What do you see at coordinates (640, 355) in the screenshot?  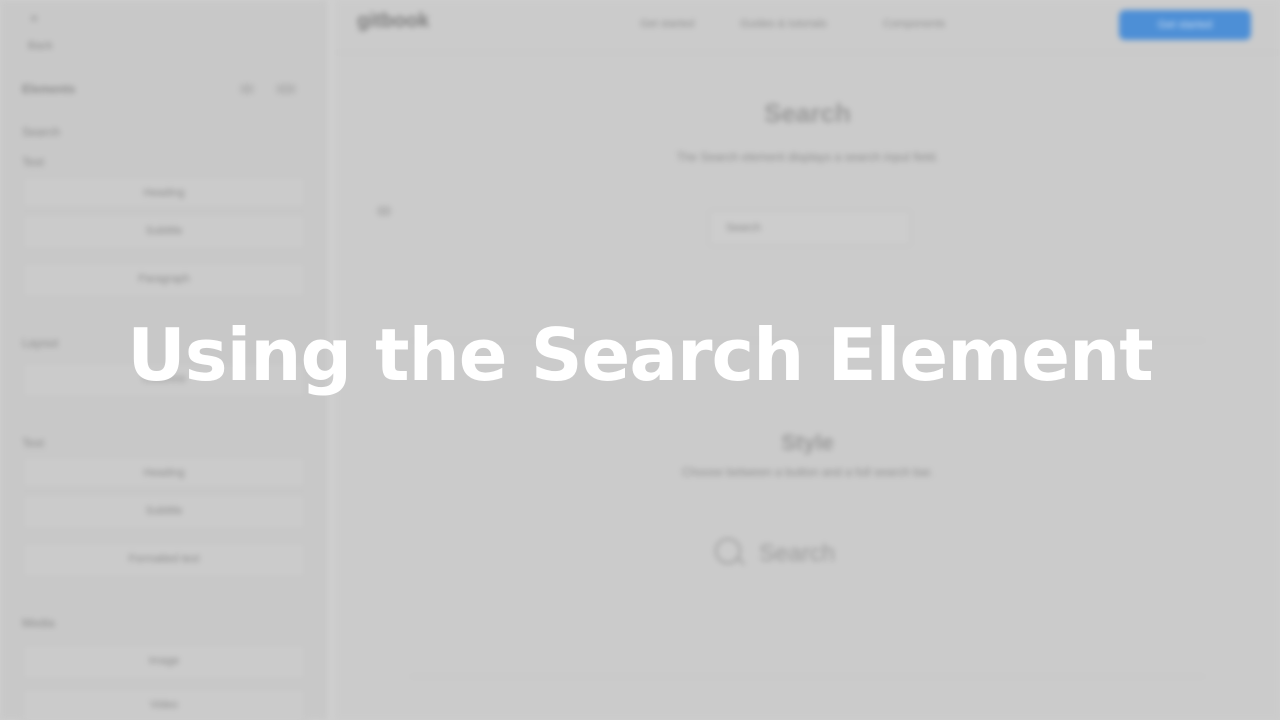 I see `overlay-title: Using the Search Element` at bounding box center [640, 355].